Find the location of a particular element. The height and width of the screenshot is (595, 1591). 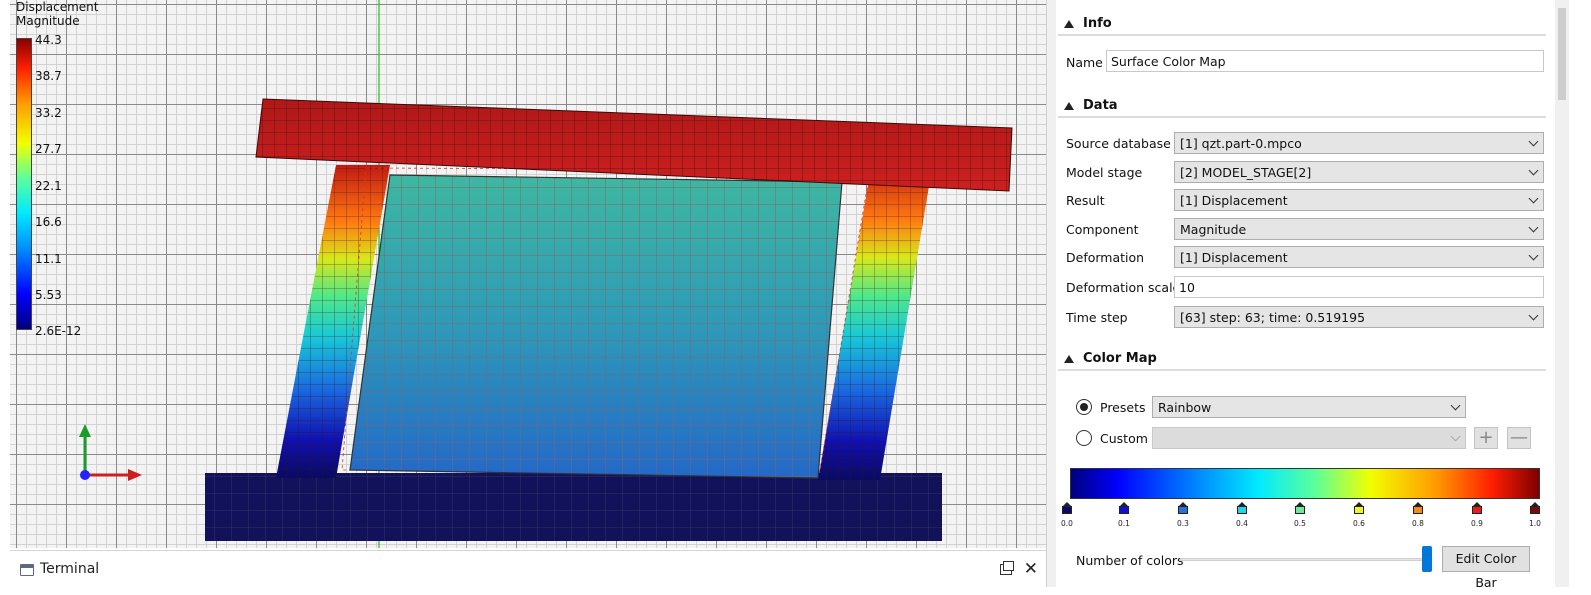

info-section-title: Info is located at coordinates (1097, 23).